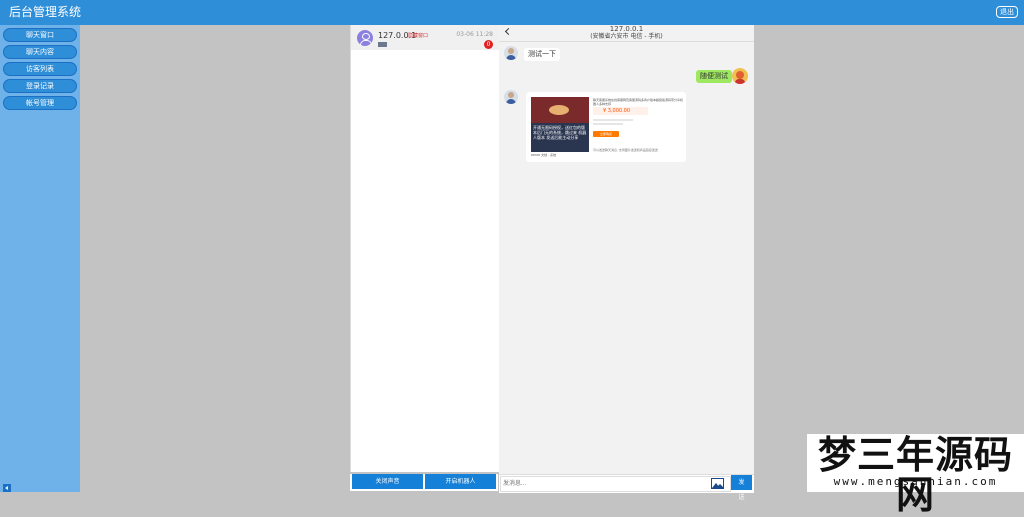 The width and height of the screenshot is (1024, 517). Describe the element at coordinates (40, 86) in the screenshot. I see `sidebar-item-login-log: 登录记录` at that location.